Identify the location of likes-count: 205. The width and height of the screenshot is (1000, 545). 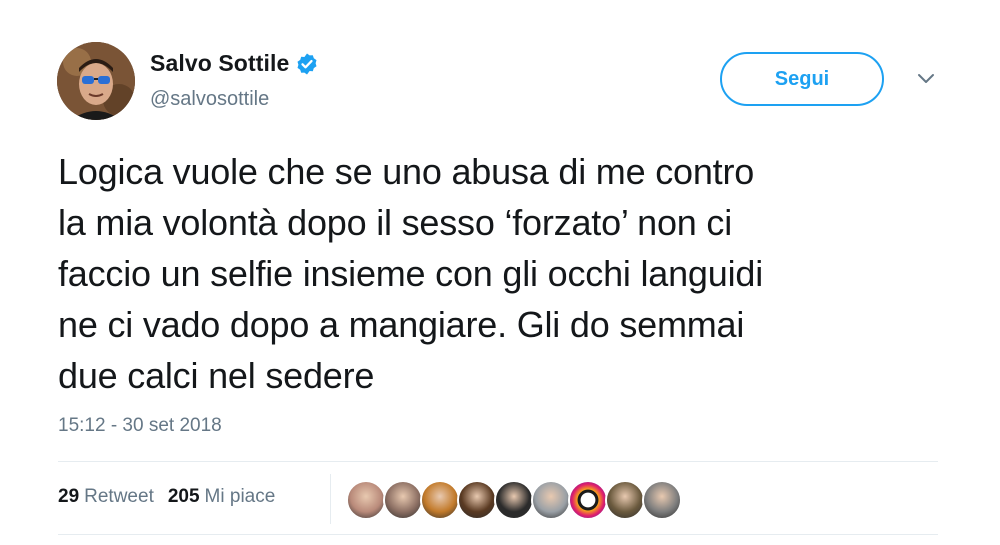
(183, 496).